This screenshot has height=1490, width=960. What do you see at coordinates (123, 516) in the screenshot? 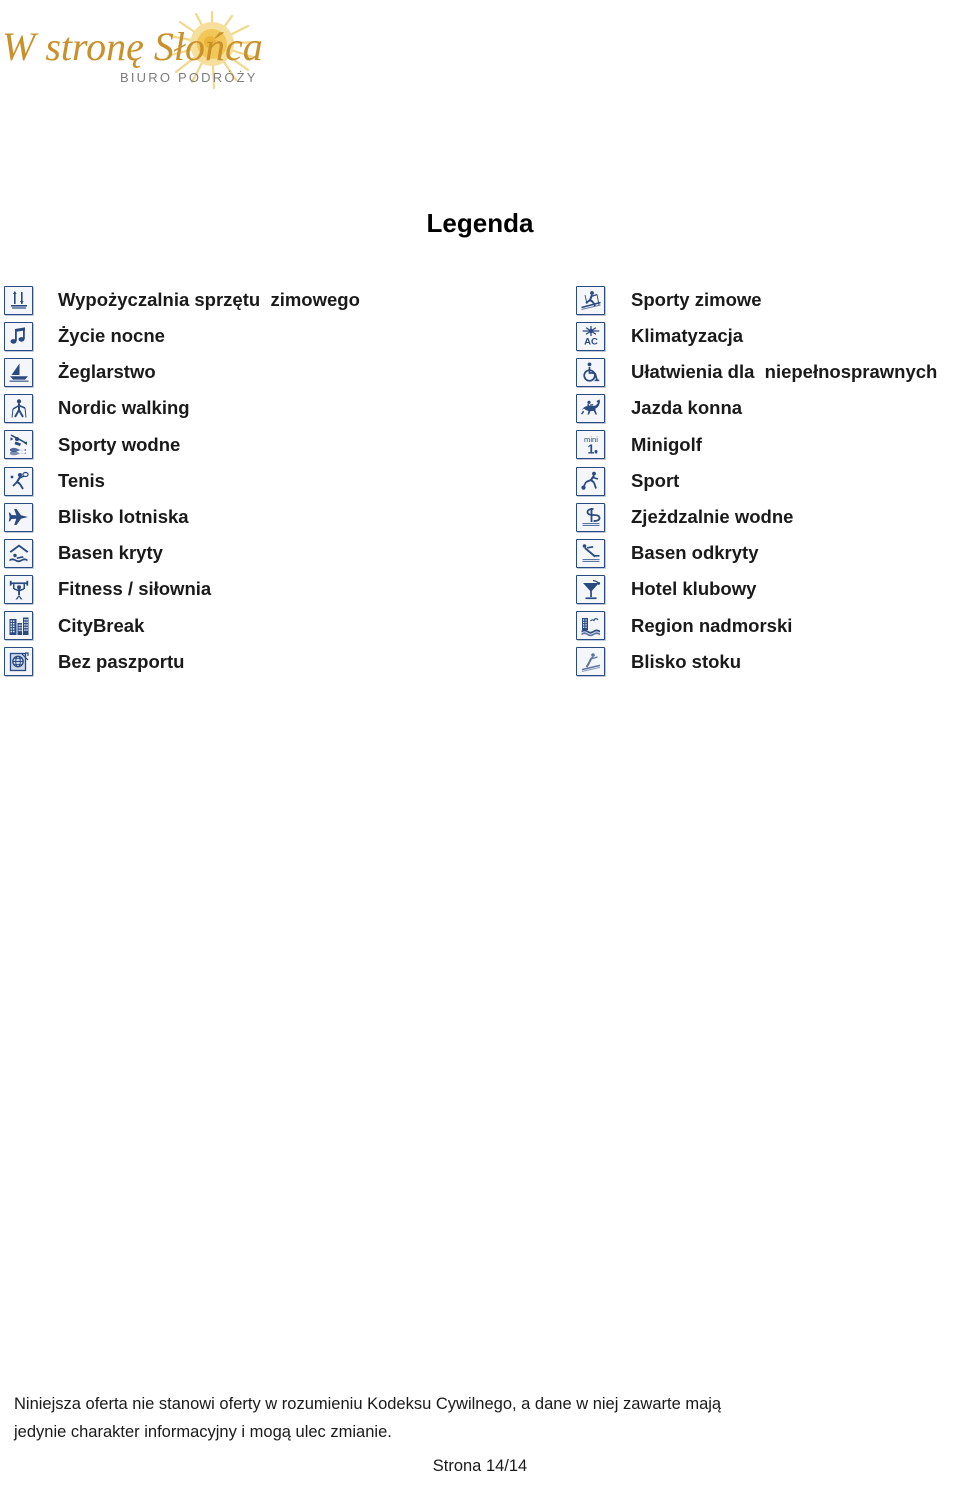
I see `legend-item-label: Blisko lotniska` at bounding box center [123, 516].